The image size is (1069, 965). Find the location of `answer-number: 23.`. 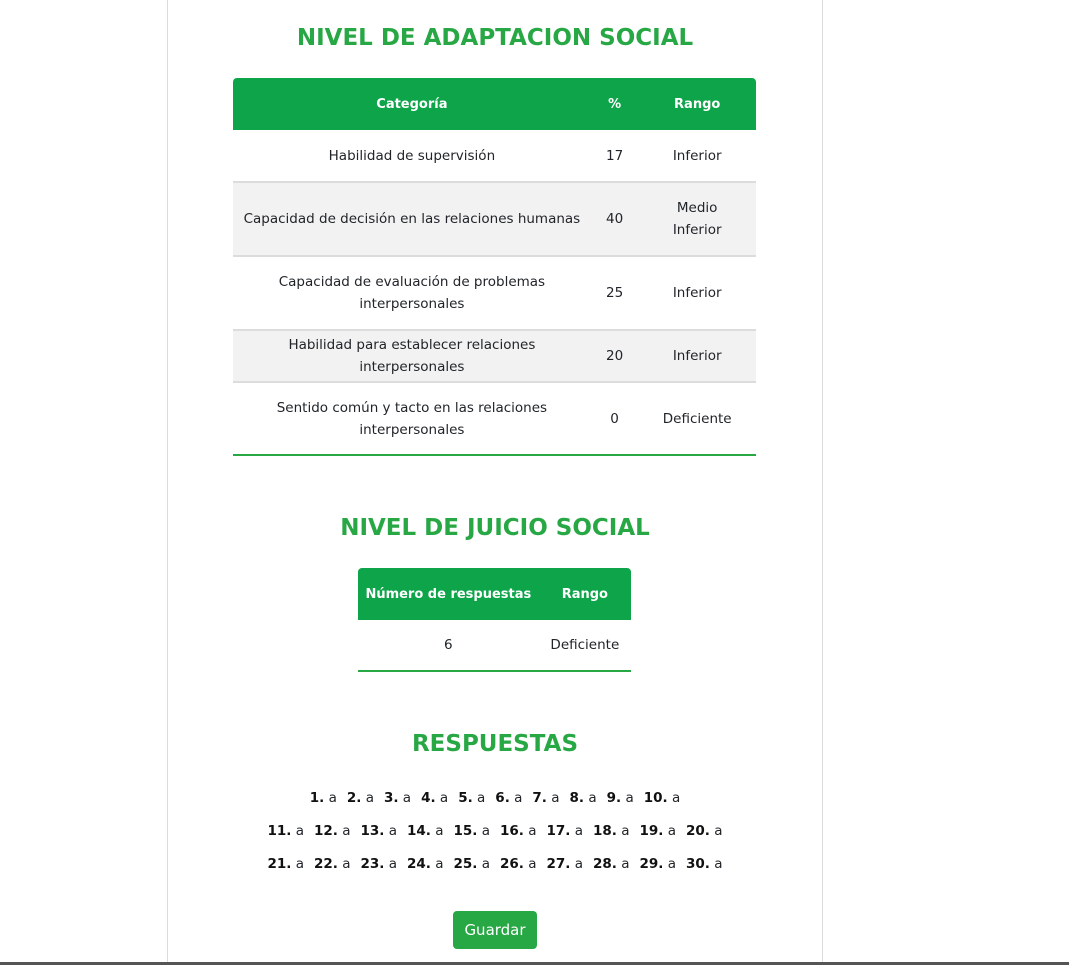

answer-number: 23. is located at coordinates (372, 864).